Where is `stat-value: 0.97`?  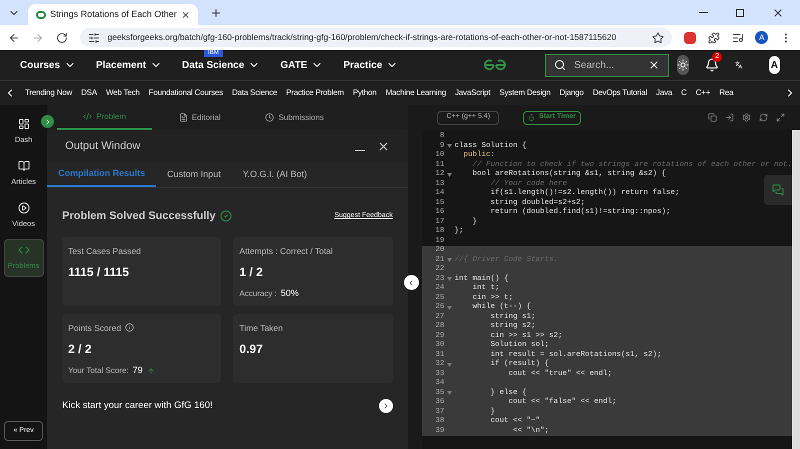 stat-value: 0.97 is located at coordinates (251, 349).